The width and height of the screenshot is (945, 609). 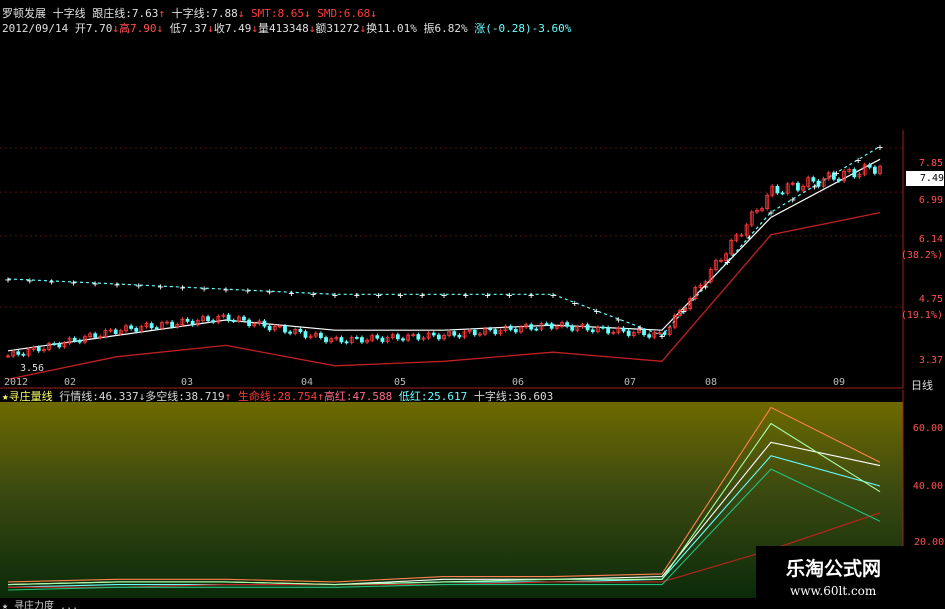 What do you see at coordinates (927, 428) in the screenshot?
I see `sub-tick-60: 60.00` at bounding box center [927, 428].